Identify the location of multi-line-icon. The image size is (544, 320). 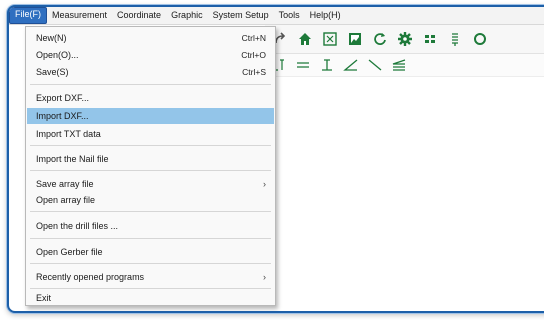
(399, 65).